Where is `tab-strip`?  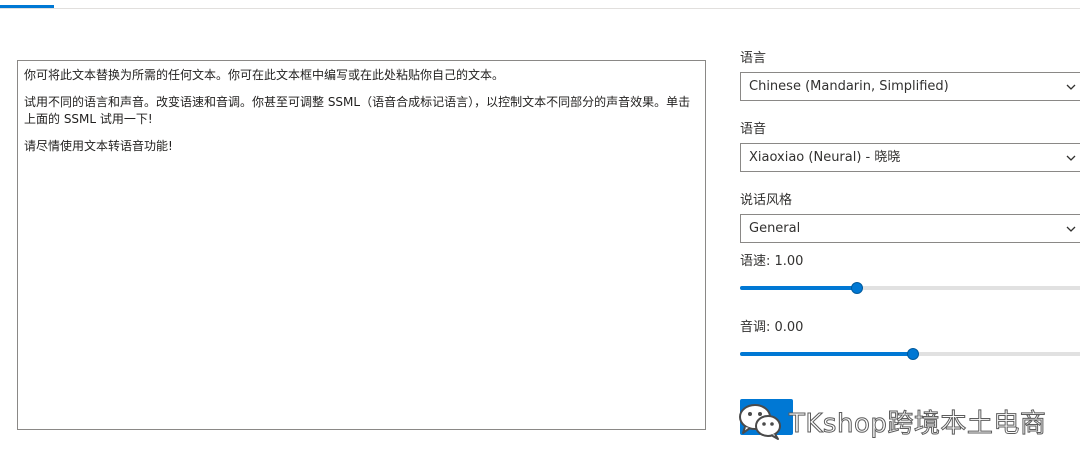
tab-strip is located at coordinates (540, 4).